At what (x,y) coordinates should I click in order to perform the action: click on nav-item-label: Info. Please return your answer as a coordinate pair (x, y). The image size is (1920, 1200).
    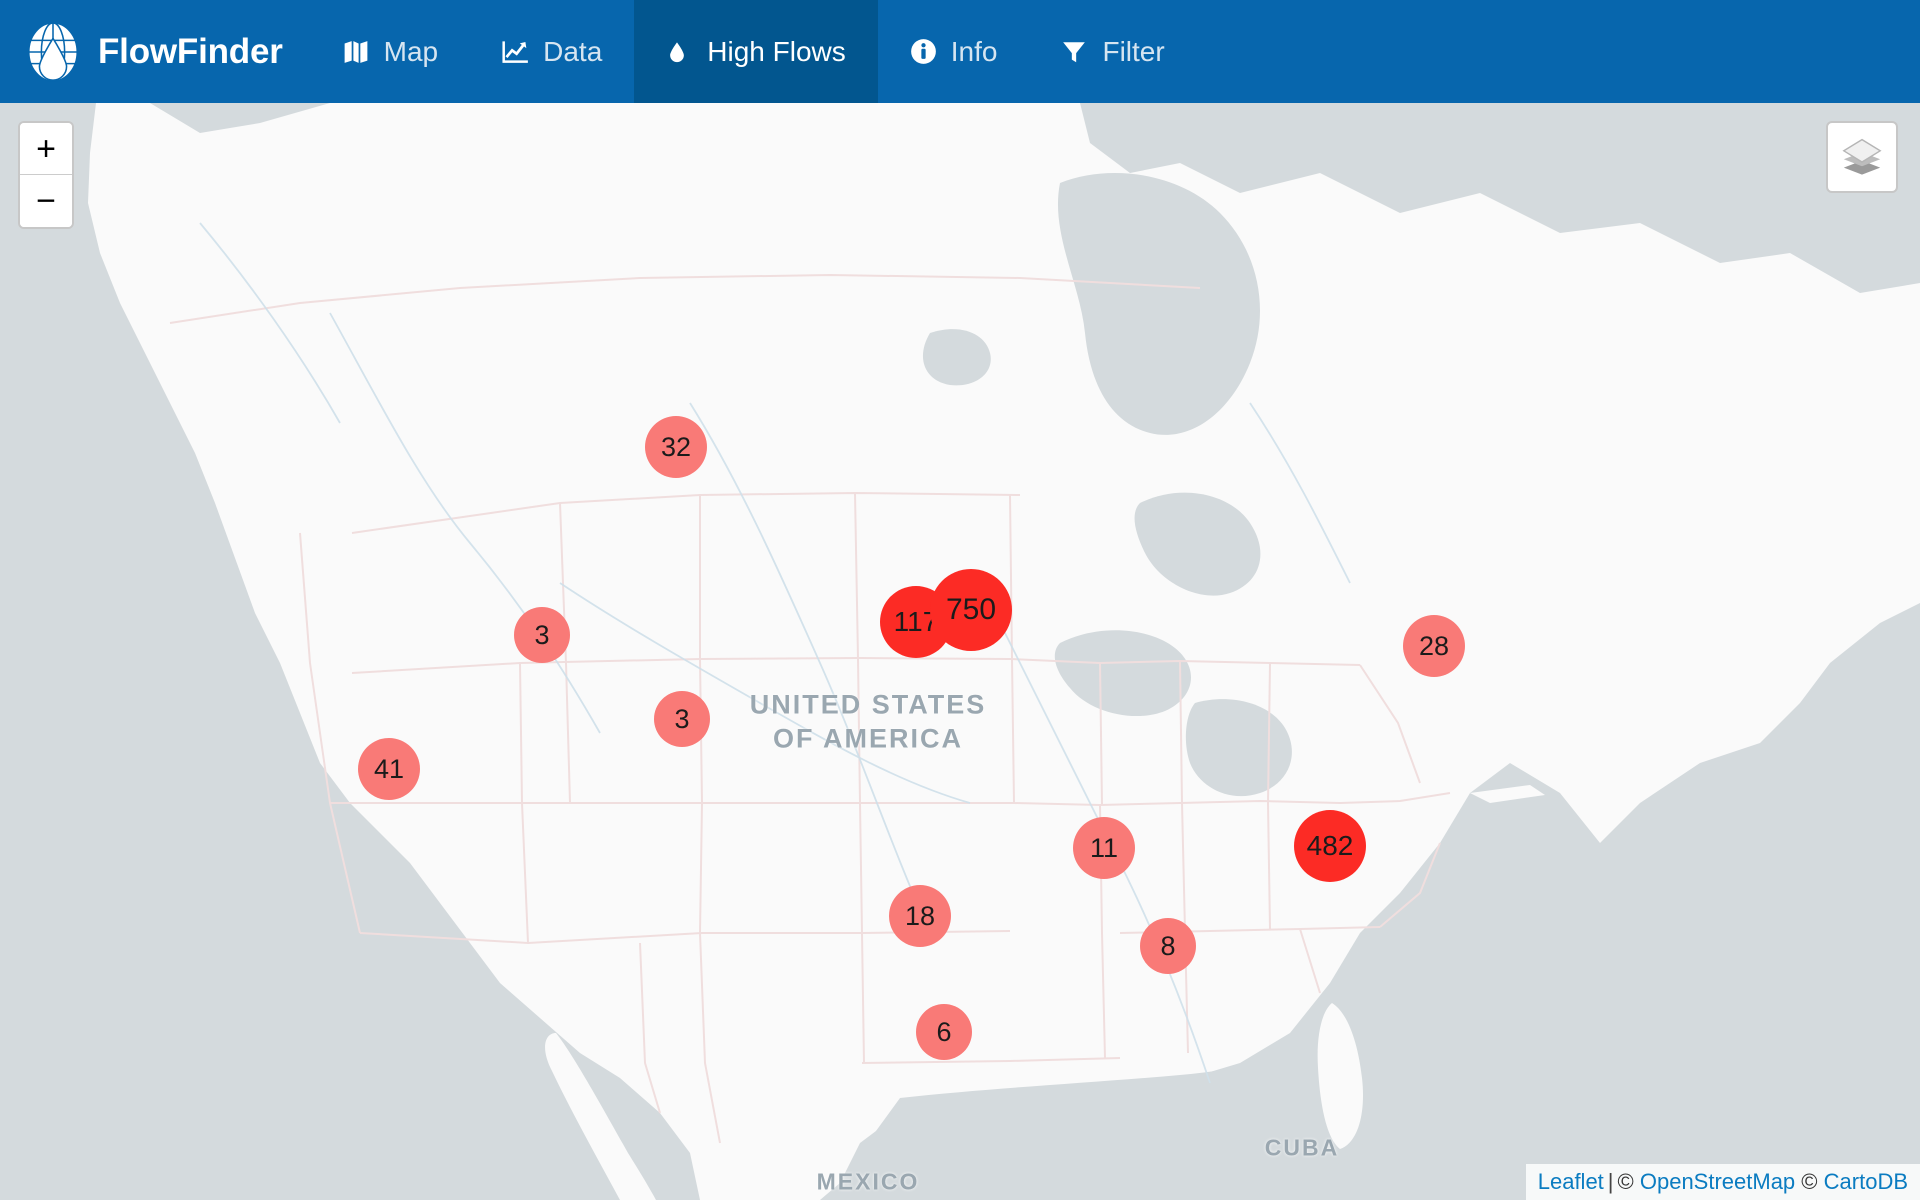
    Looking at the image, I should click on (974, 51).